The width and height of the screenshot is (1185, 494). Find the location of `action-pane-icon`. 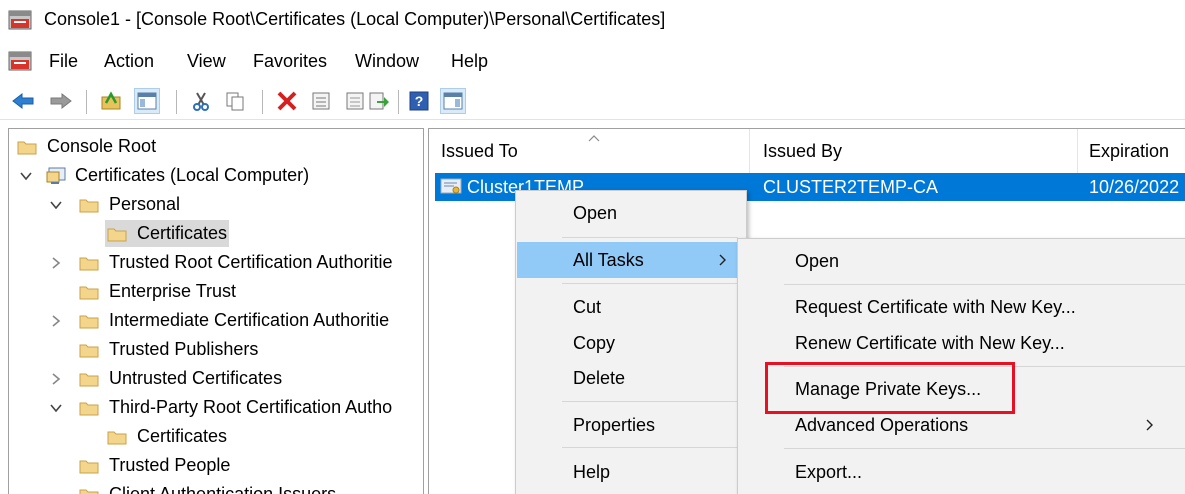

action-pane-icon is located at coordinates (453, 101).